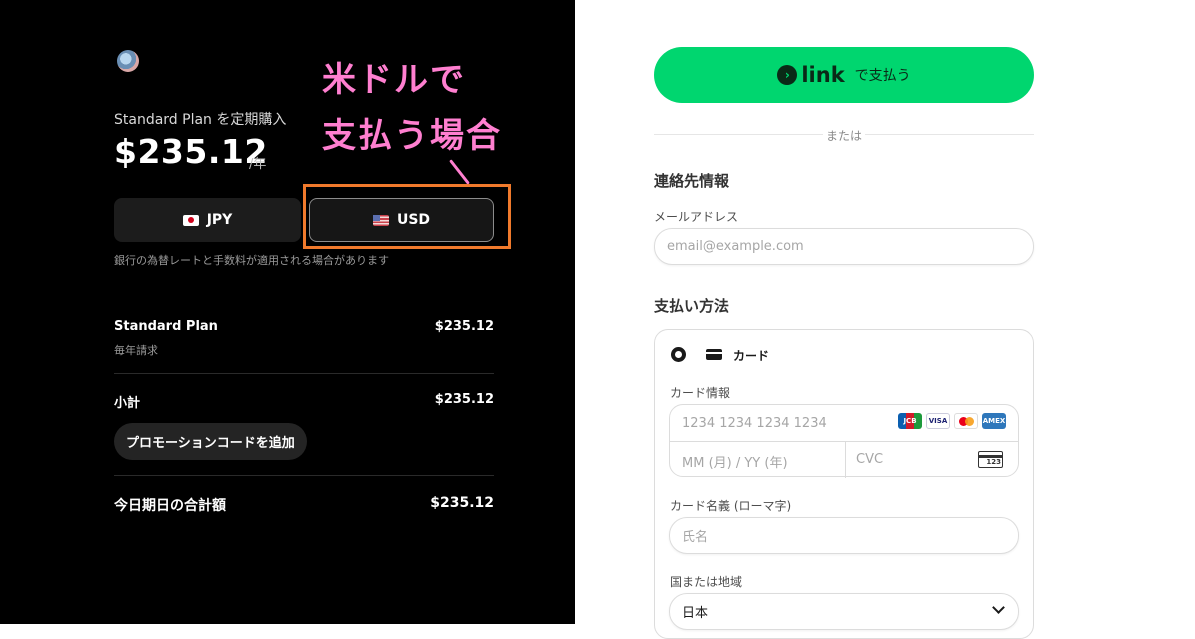 This screenshot has height=639, width=1195. Describe the element at coordinates (844, 611) in the screenshot. I see `country-select: 日本` at that location.